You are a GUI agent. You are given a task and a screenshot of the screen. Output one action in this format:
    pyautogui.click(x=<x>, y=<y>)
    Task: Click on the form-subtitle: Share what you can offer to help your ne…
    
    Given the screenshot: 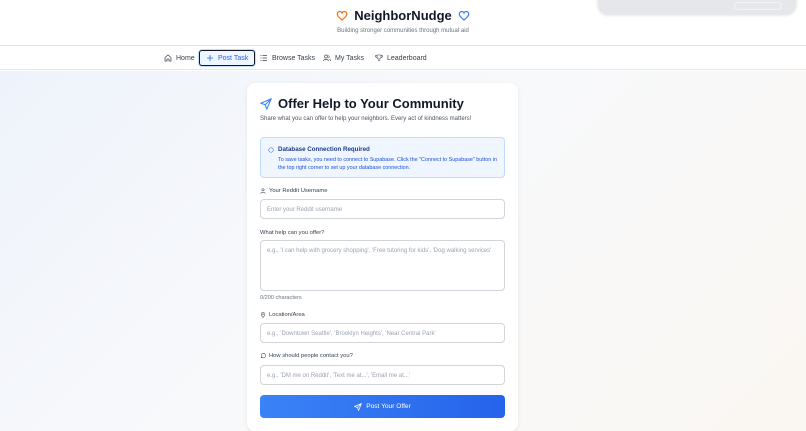 What is the action you would take?
    pyautogui.click(x=366, y=119)
    